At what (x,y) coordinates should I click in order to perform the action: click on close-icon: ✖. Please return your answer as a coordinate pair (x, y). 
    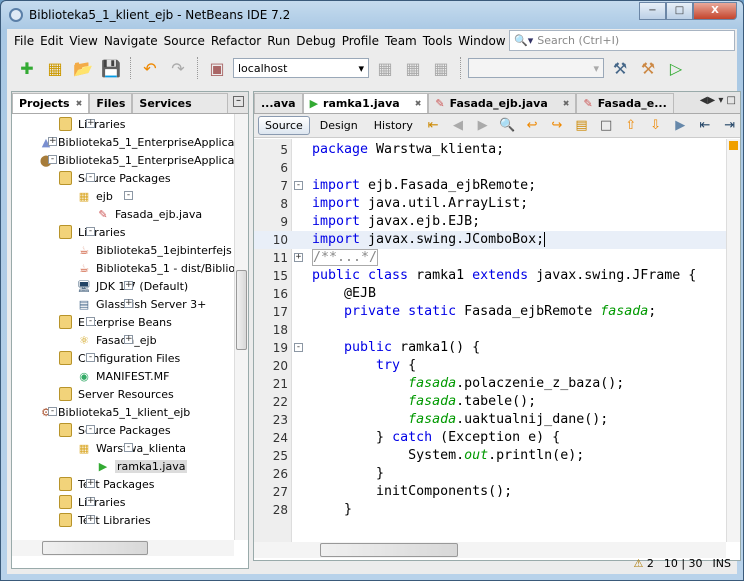
    Looking at the image, I should click on (418, 103).